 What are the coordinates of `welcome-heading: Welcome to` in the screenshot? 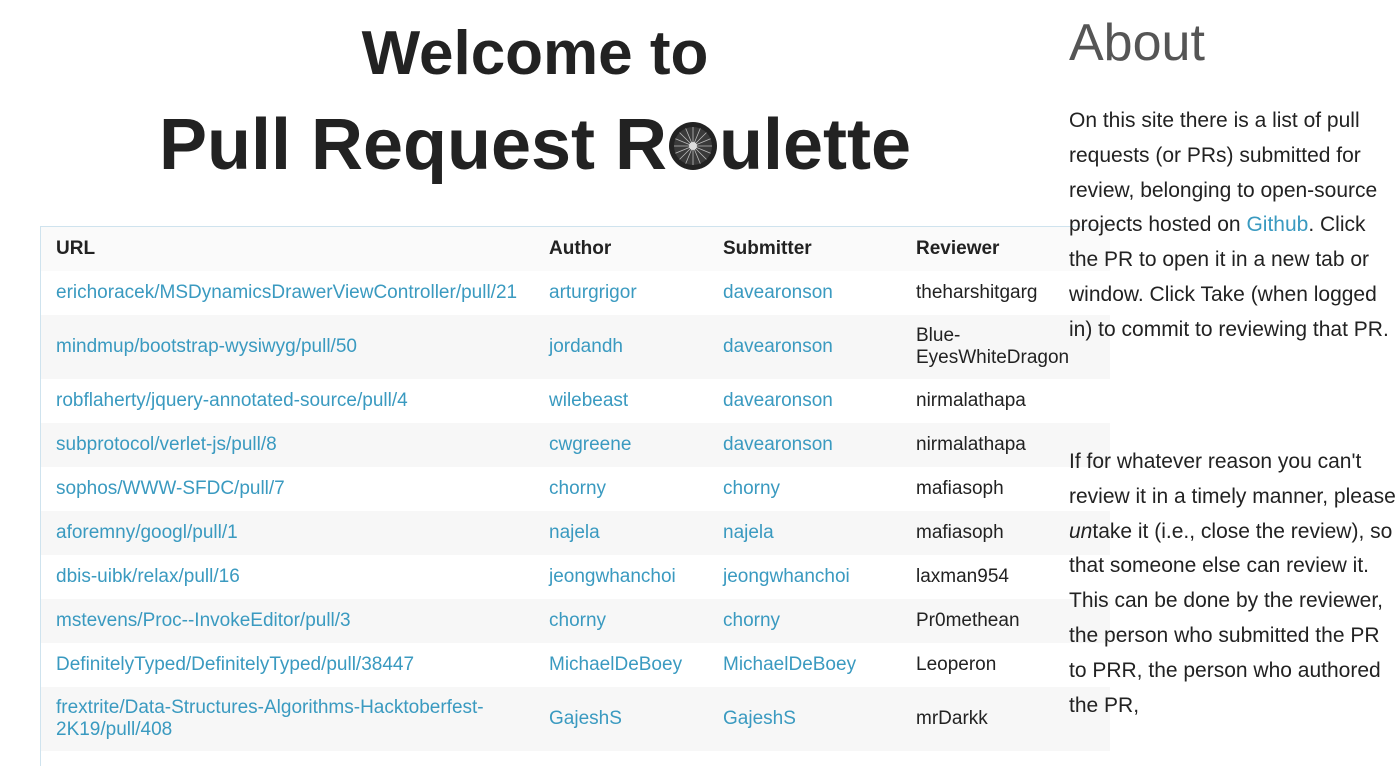 It's located at (535, 53).